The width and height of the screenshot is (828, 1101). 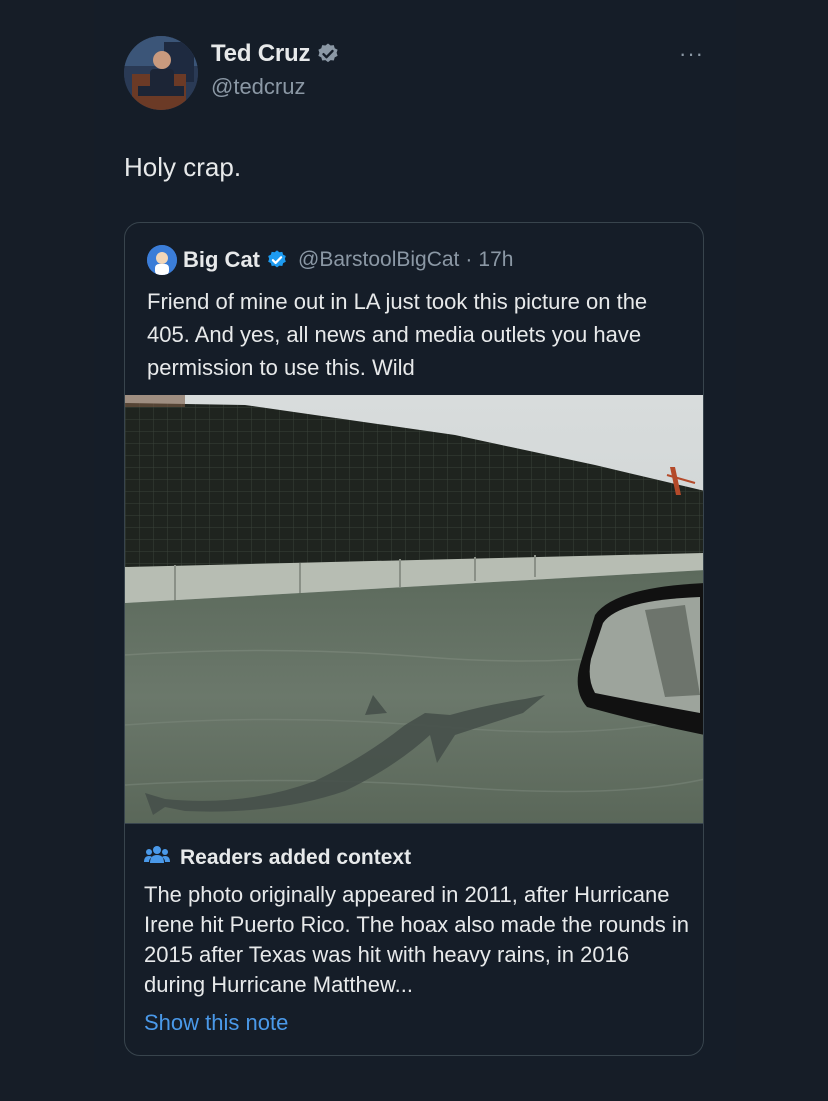 I want to click on show-note-link: Show this note, so click(x=216, y=1023).